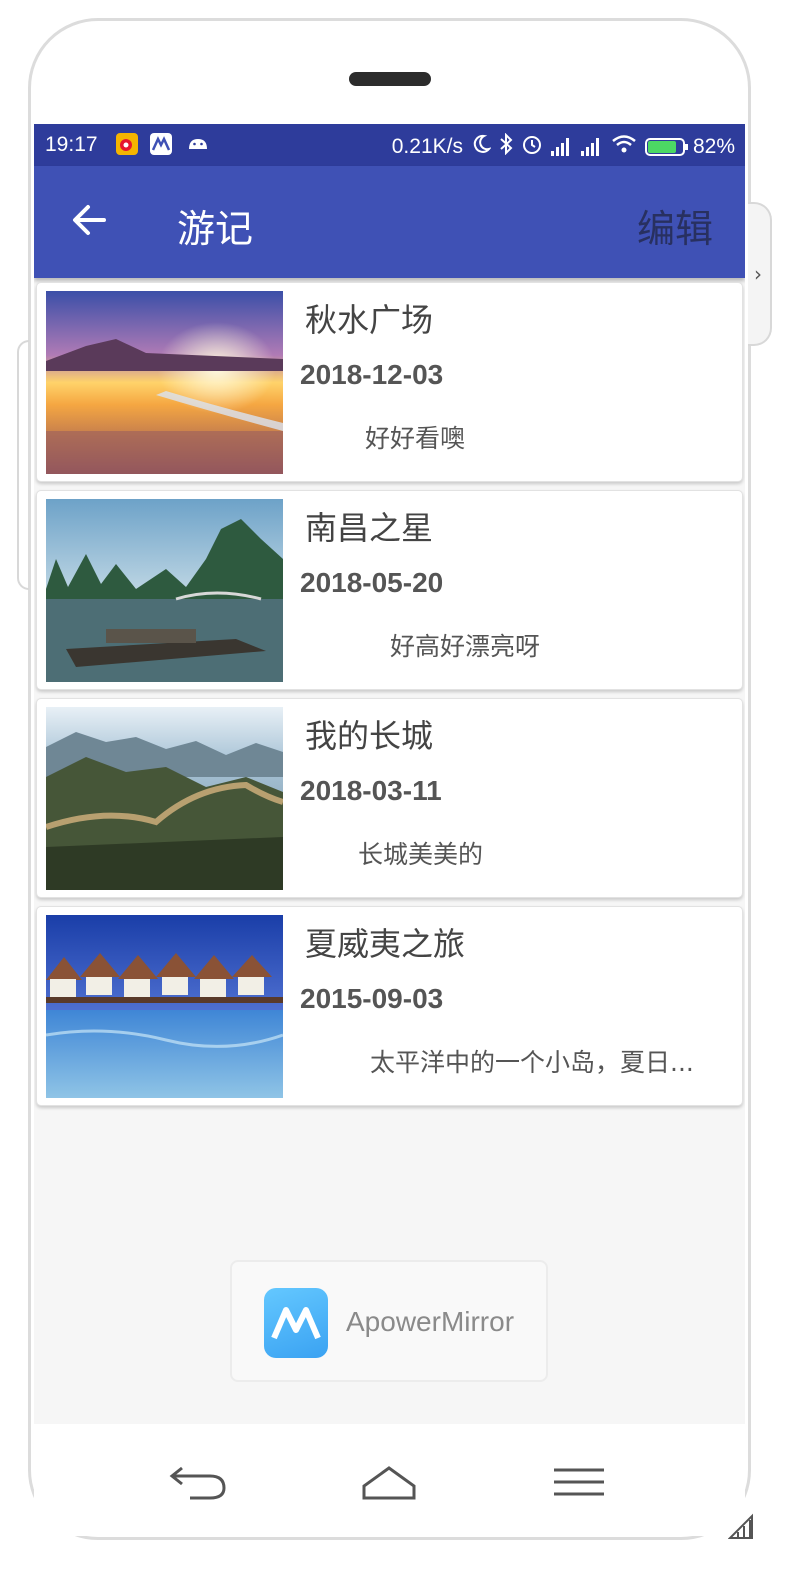 This screenshot has height=1596, width=794. I want to click on chevron-right-icon: ›, so click(758, 274).